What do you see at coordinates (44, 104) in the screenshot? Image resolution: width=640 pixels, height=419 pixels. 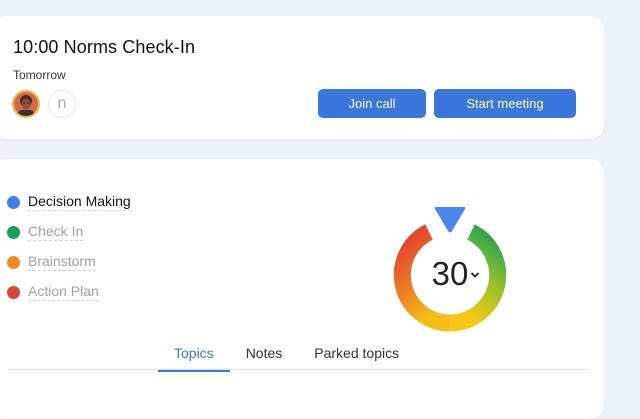 I see `participant-avatars: n` at bounding box center [44, 104].